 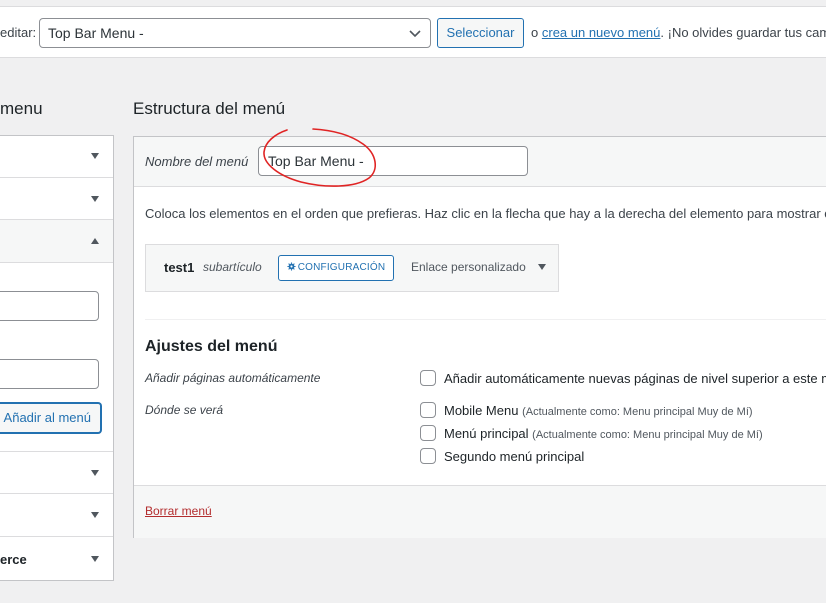 I want to click on custom-link-text-input, so click(x=49, y=374).